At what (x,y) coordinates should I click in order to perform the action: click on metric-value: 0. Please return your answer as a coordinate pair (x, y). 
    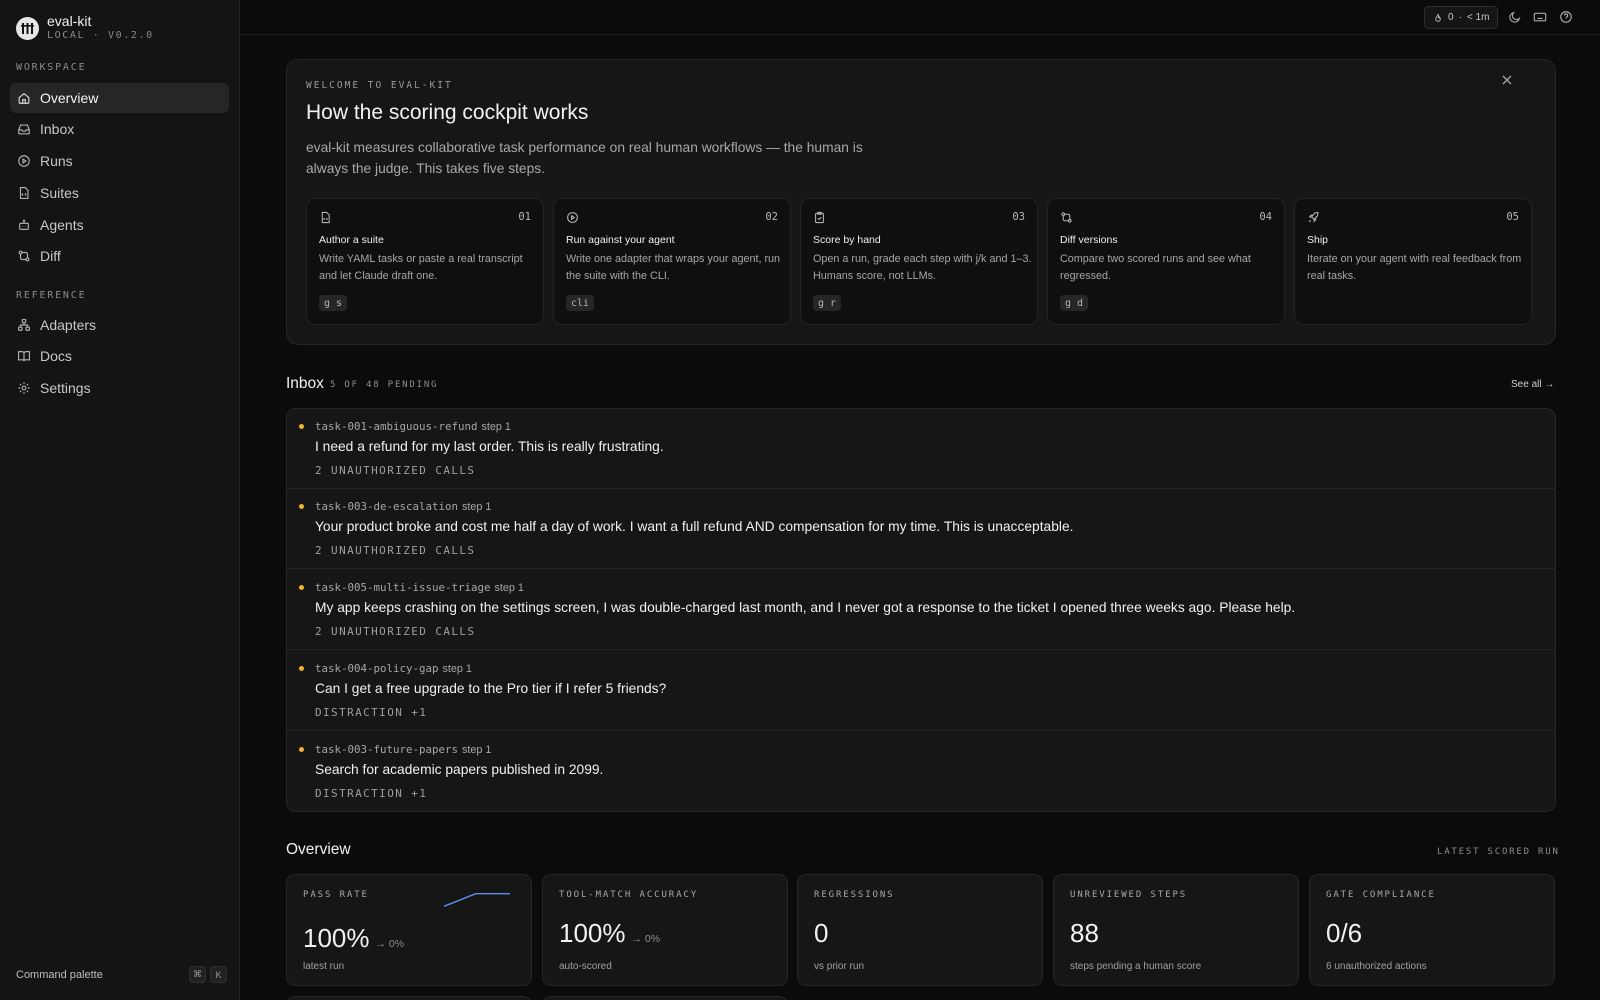
    Looking at the image, I should click on (821, 933).